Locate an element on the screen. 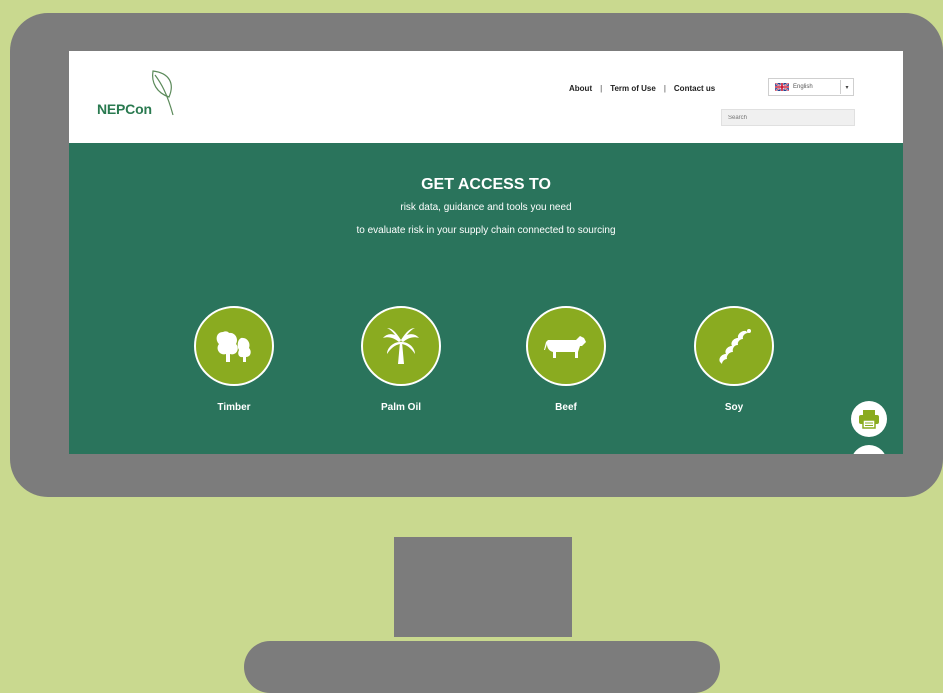 The image size is (943, 693). site-header: NEPCon About | Term of Use | Contact us is located at coordinates (486, 97).